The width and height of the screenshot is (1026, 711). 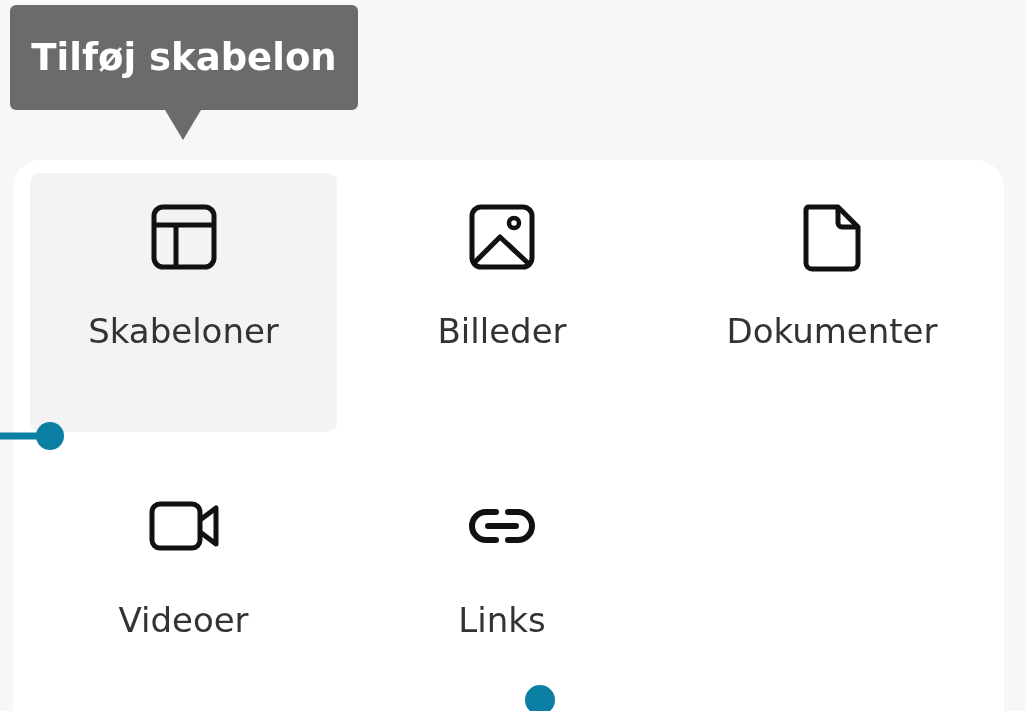 What do you see at coordinates (832, 302) in the screenshot?
I see `menu-item: Dokumenter` at bounding box center [832, 302].